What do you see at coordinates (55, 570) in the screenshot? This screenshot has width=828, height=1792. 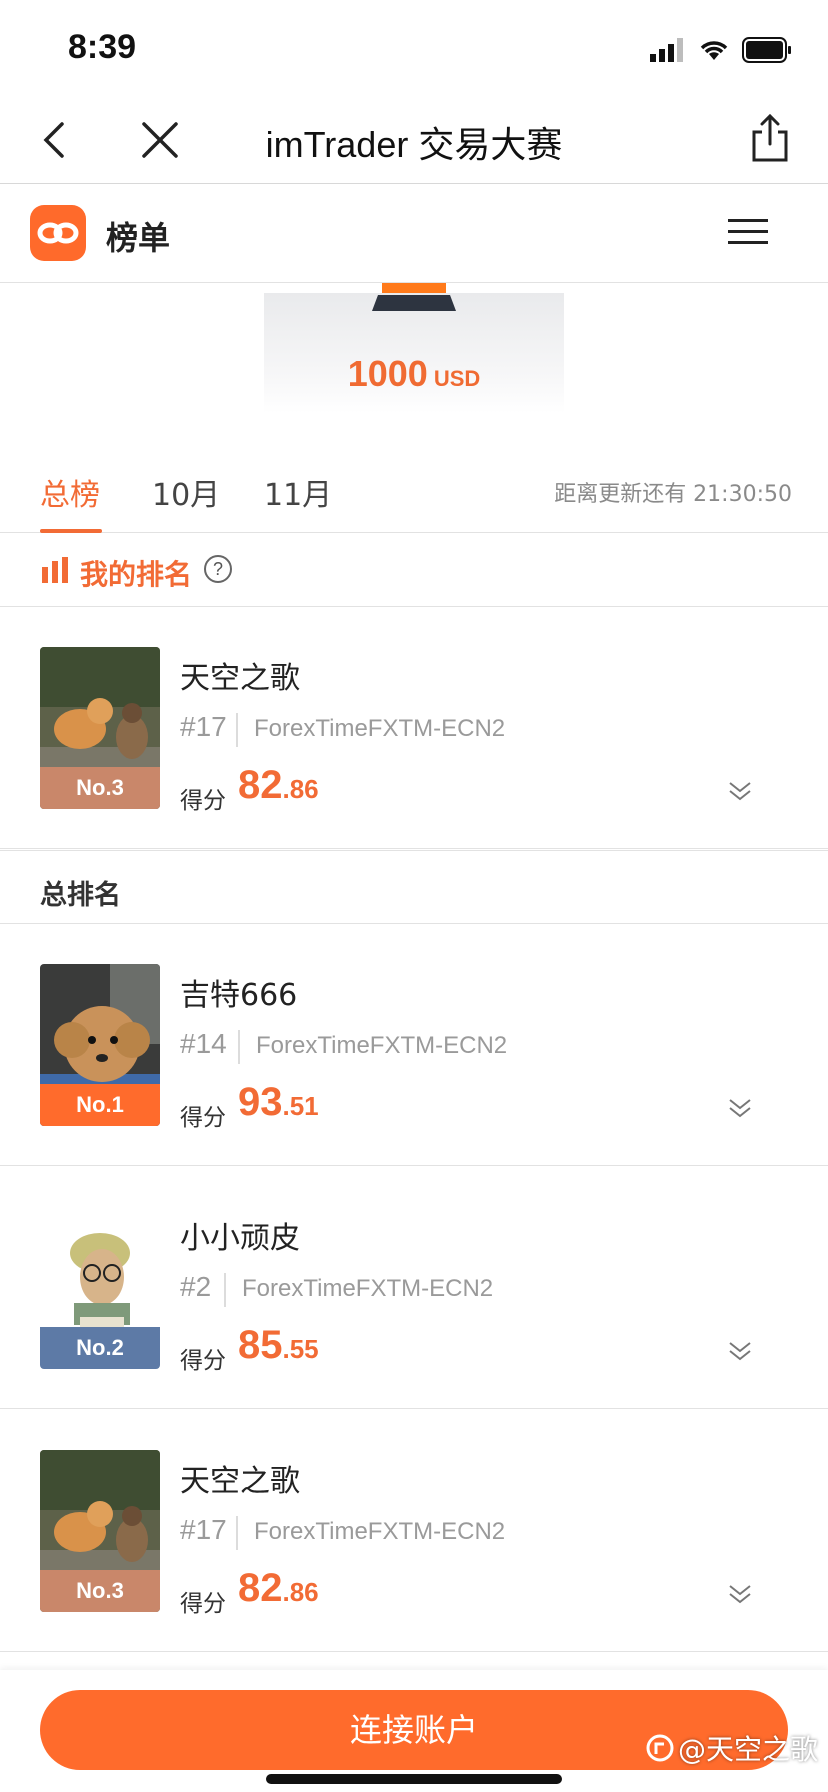 I see `bar-chart-icon` at bounding box center [55, 570].